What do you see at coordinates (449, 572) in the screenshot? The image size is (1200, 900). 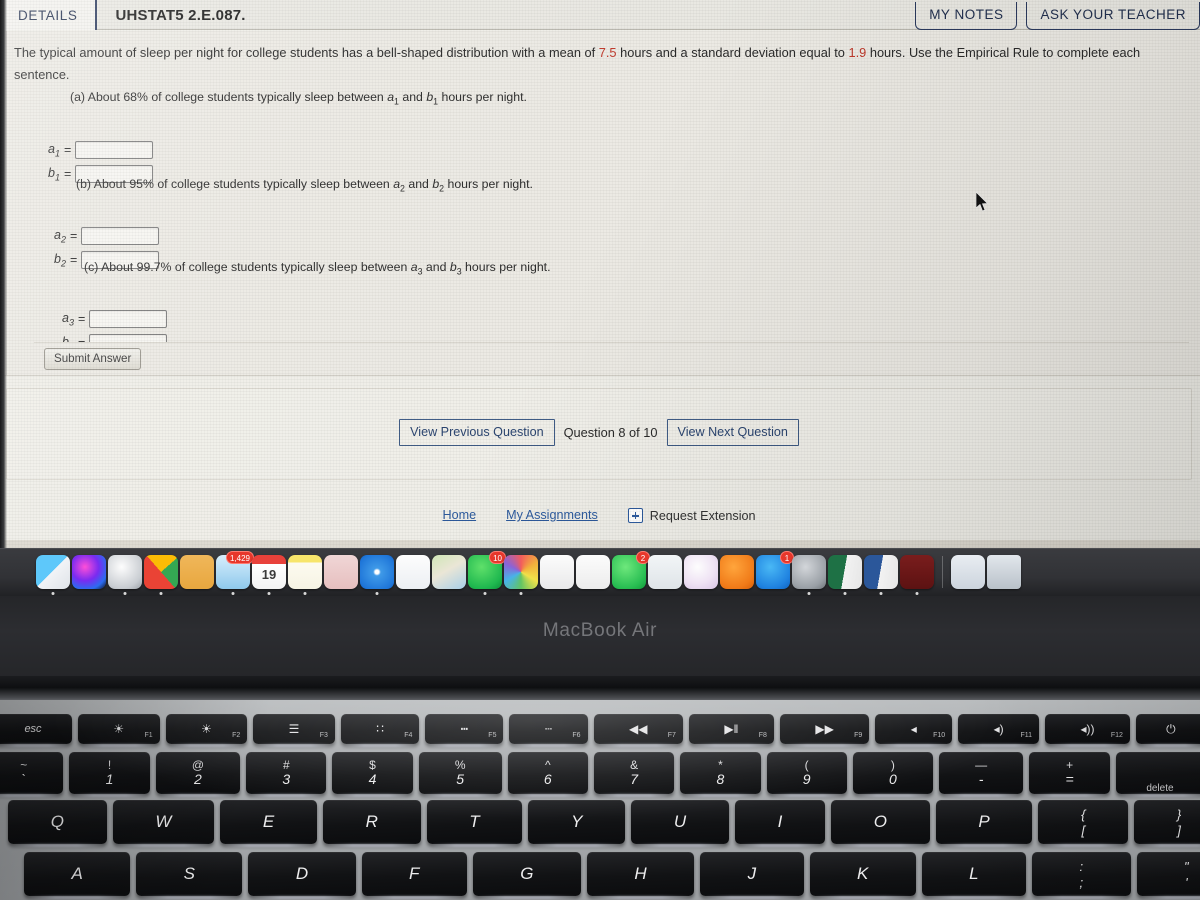 I see `dock-icon-maps` at bounding box center [449, 572].